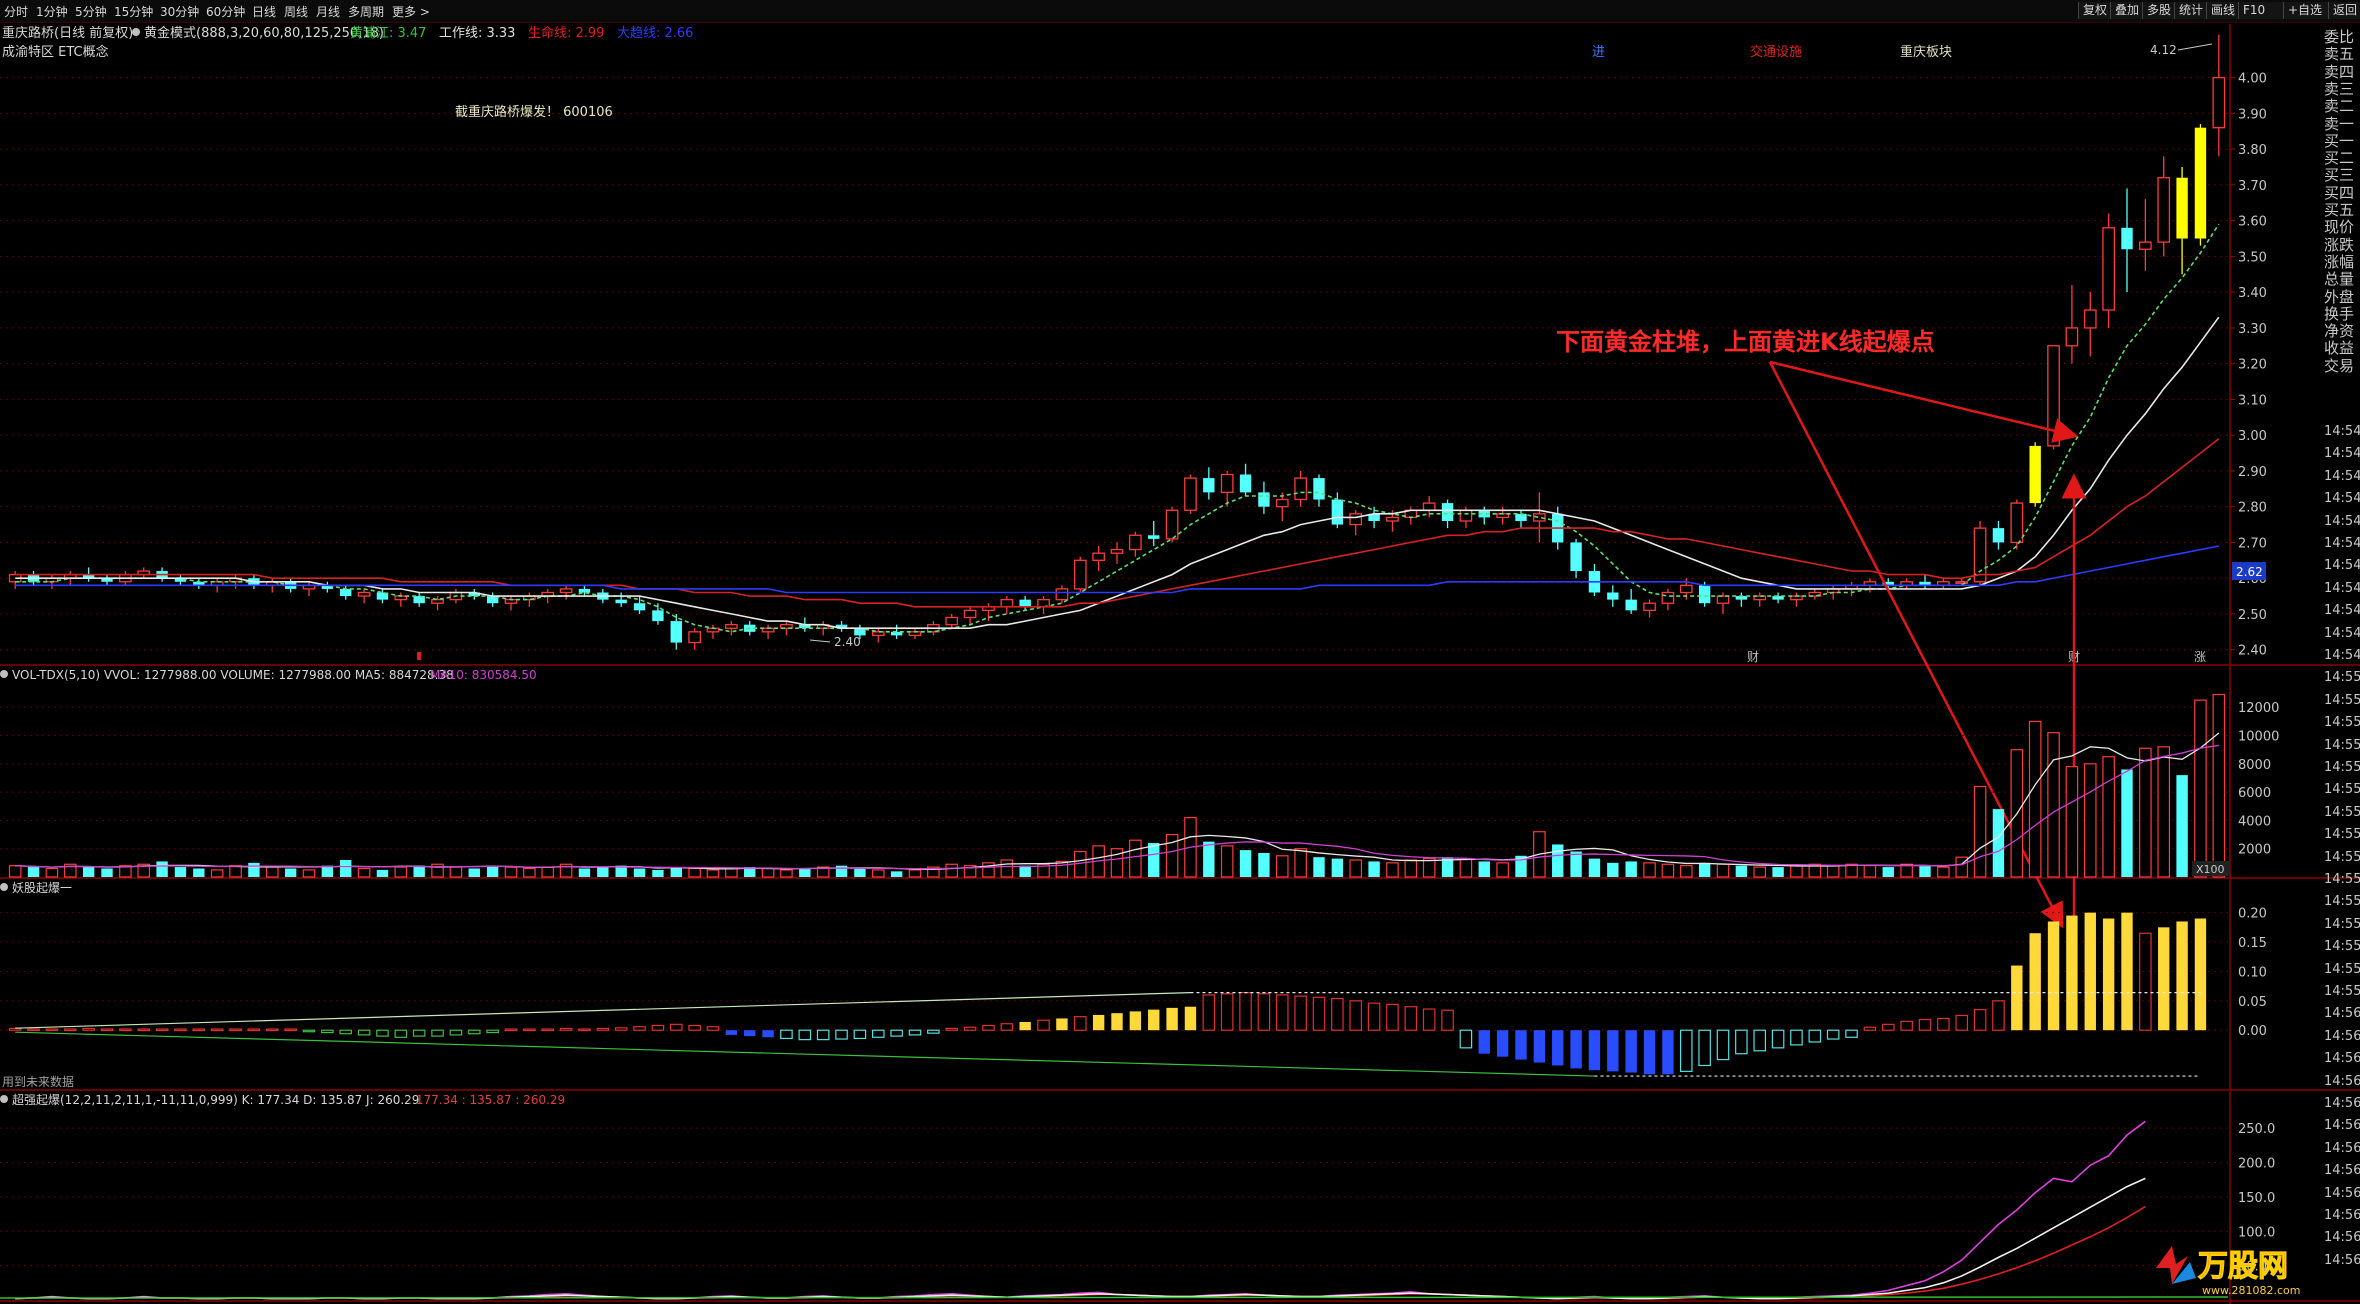 The height and width of the screenshot is (1304, 2360). Describe the element at coordinates (4, 1099) in the screenshot. I see `indicator-dot-icon` at that location.